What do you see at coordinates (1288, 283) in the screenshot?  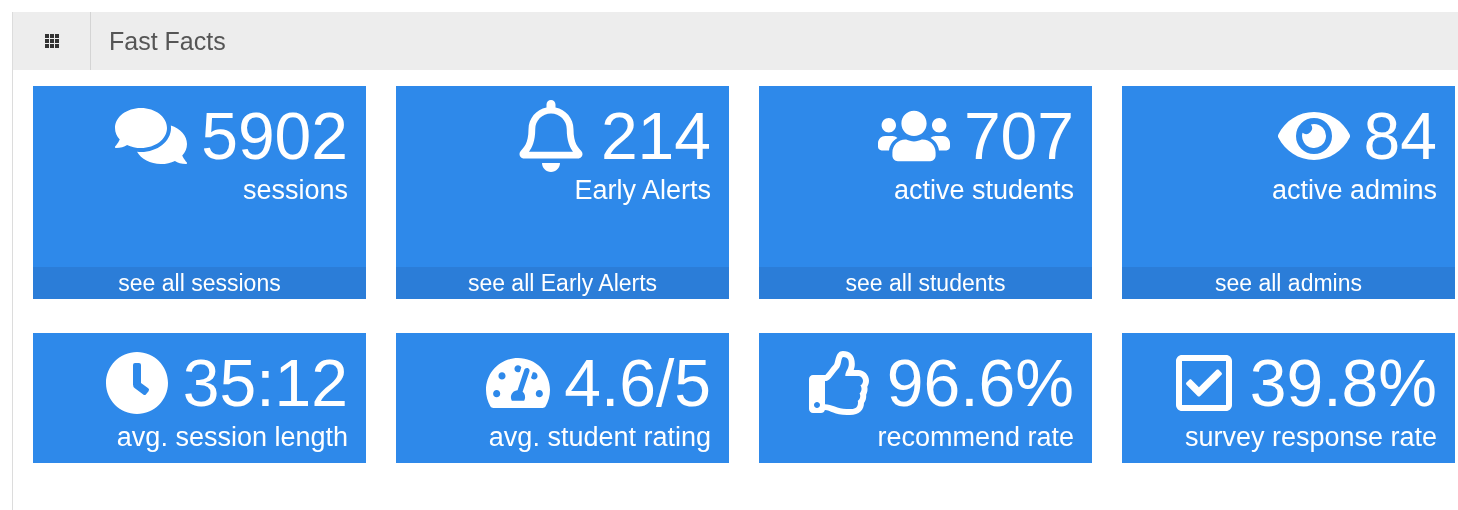 I see `see-all-link: see all admins` at bounding box center [1288, 283].